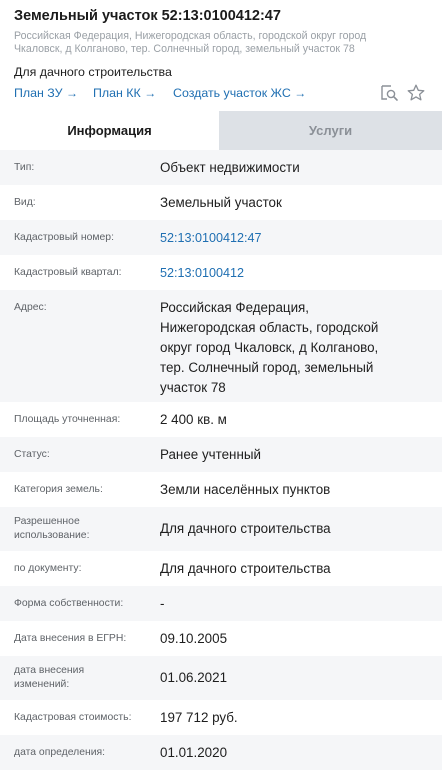 Image resolution: width=442 pixels, height=777 pixels. I want to click on label-line: Разрешенное, so click(47, 521).